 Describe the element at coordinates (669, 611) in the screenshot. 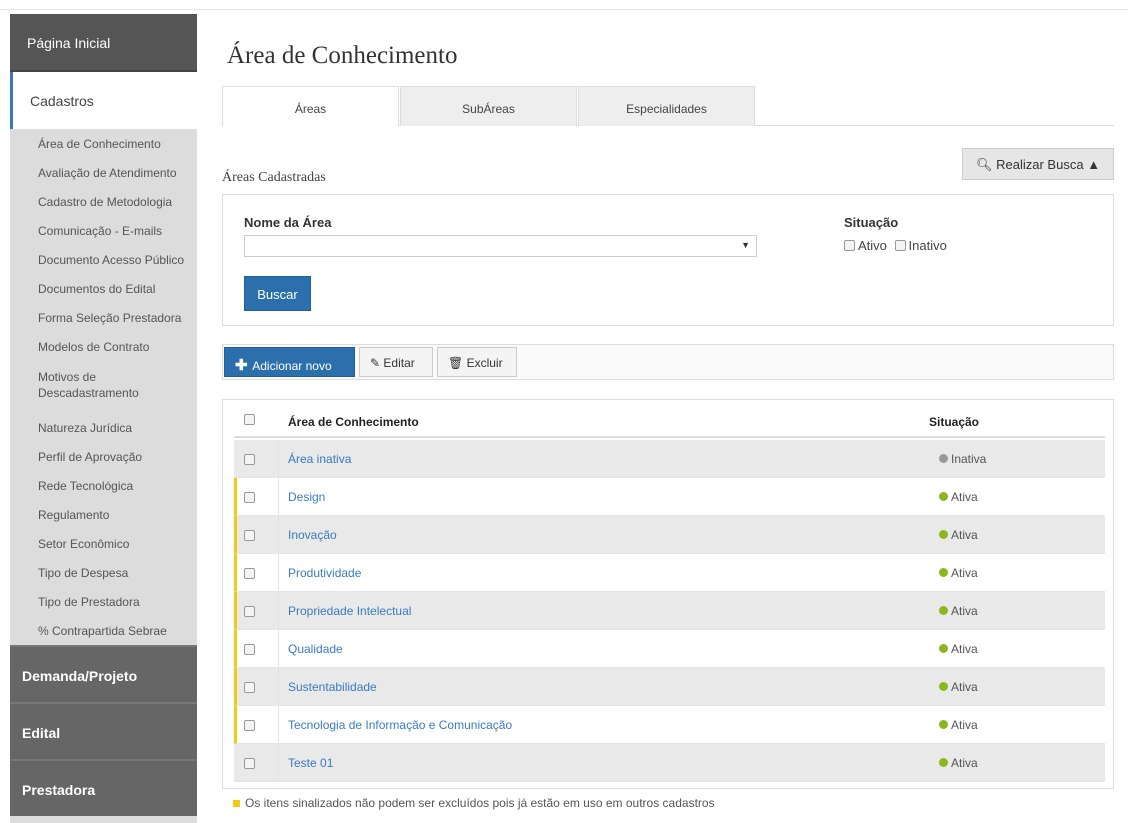

I see `table-row: Propriedade Intelectual Ativa` at that location.